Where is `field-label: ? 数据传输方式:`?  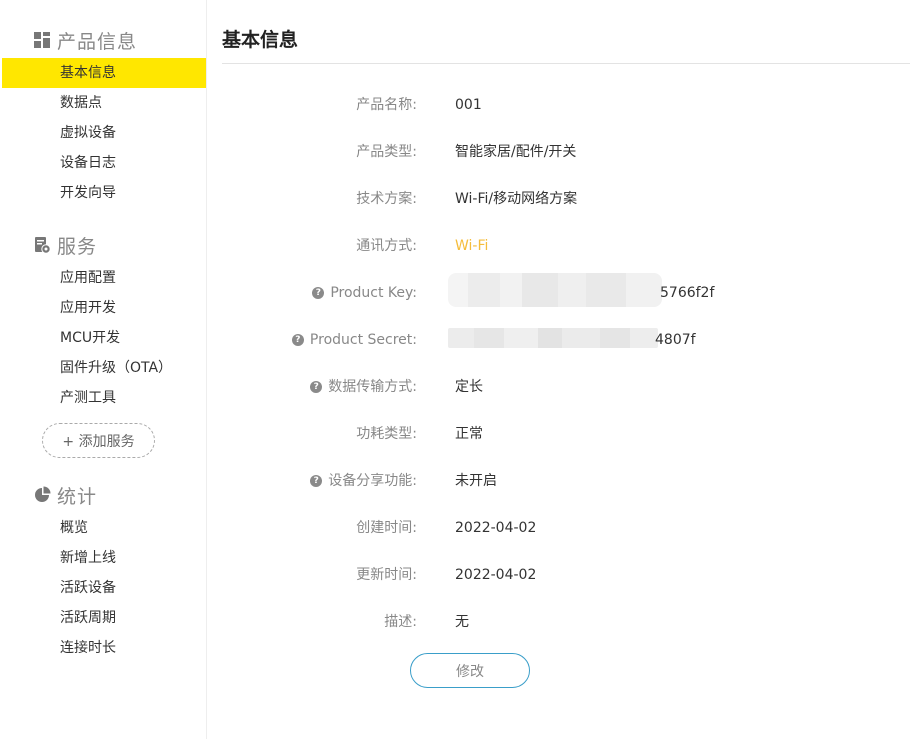
field-label: ? 数据传输方式: is located at coordinates (363, 387).